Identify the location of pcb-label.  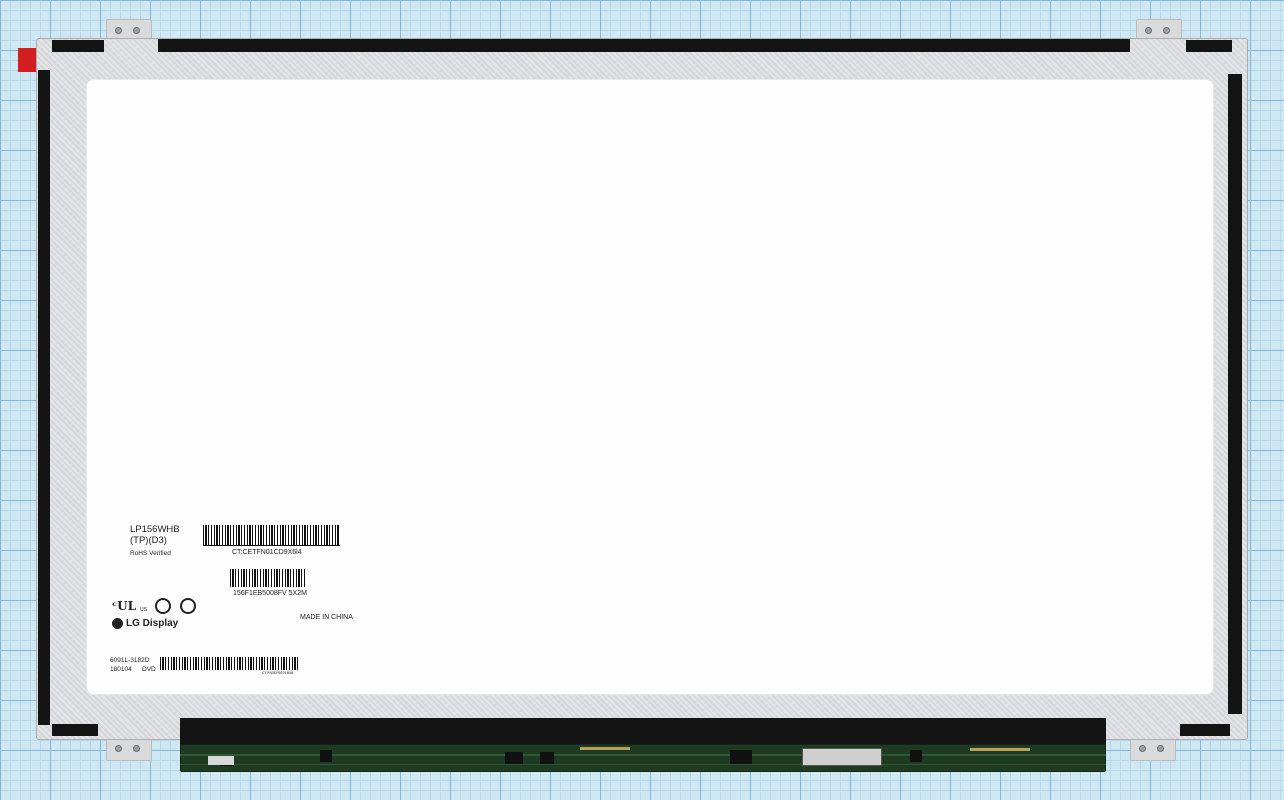
(221, 760).